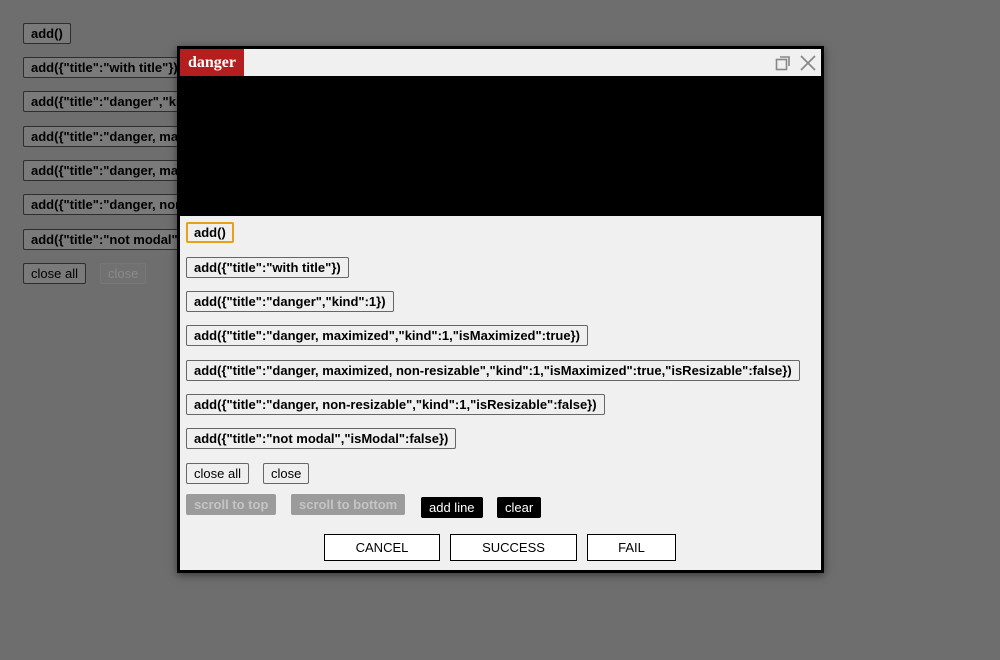 This screenshot has height=660, width=1000. I want to click on close-icon, so click(808, 63).